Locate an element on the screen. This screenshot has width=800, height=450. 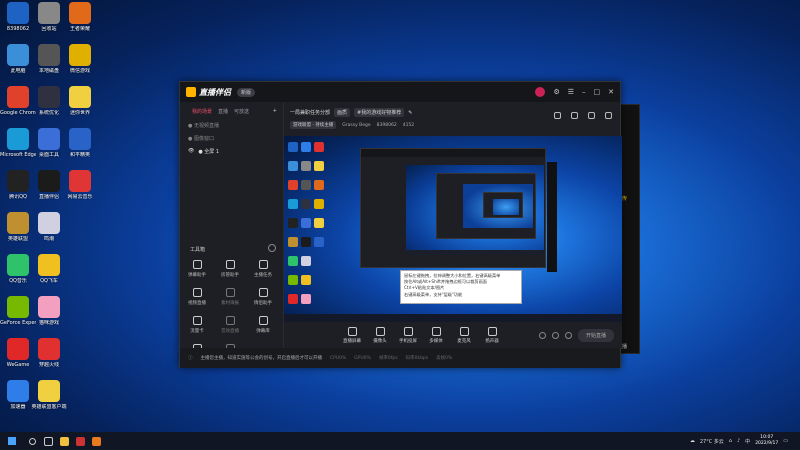
desktop-icon: 穿越火线 is located at coordinates (49, 353).